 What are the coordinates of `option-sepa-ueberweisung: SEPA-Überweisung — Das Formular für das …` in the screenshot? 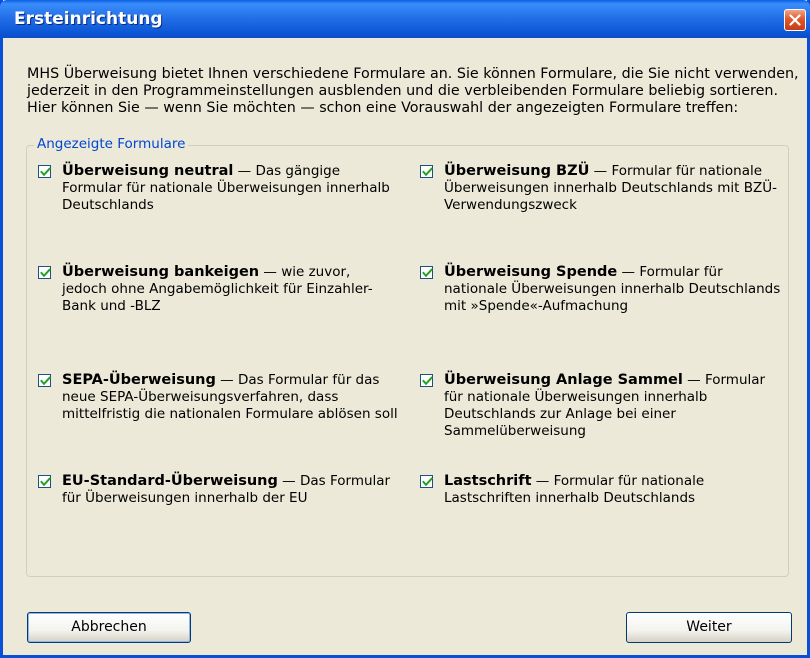 It's located at (218, 397).